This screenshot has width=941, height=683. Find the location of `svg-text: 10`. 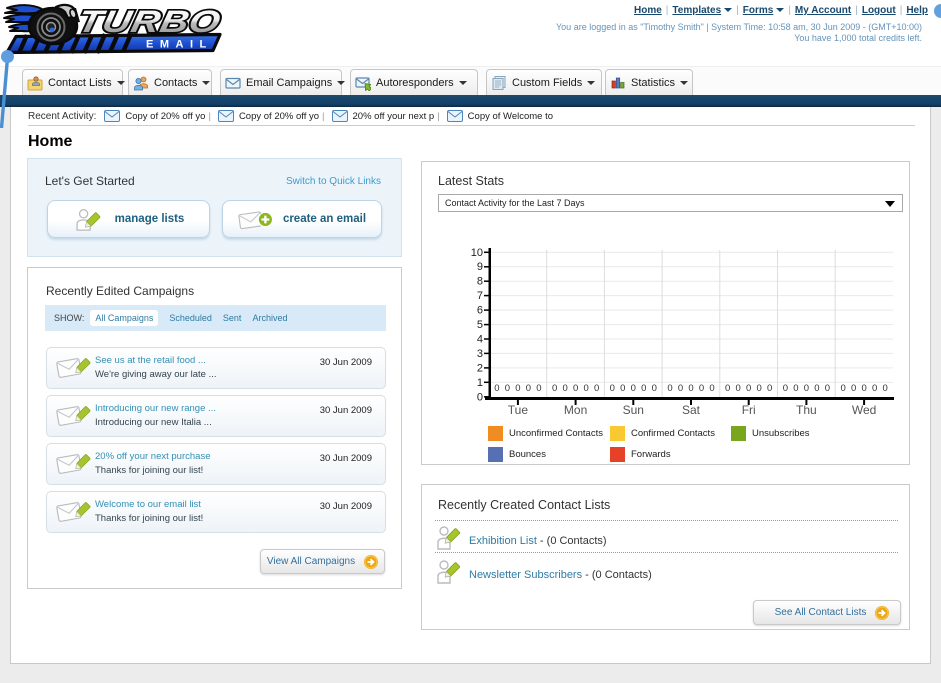

svg-text: 10 is located at coordinates (477, 253).